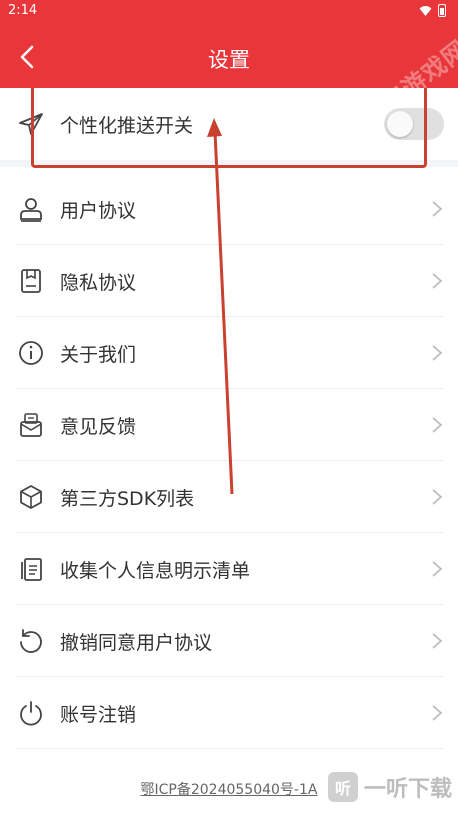 The image size is (458, 815). What do you see at coordinates (442, 10) in the screenshot?
I see `battery-icon` at bounding box center [442, 10].